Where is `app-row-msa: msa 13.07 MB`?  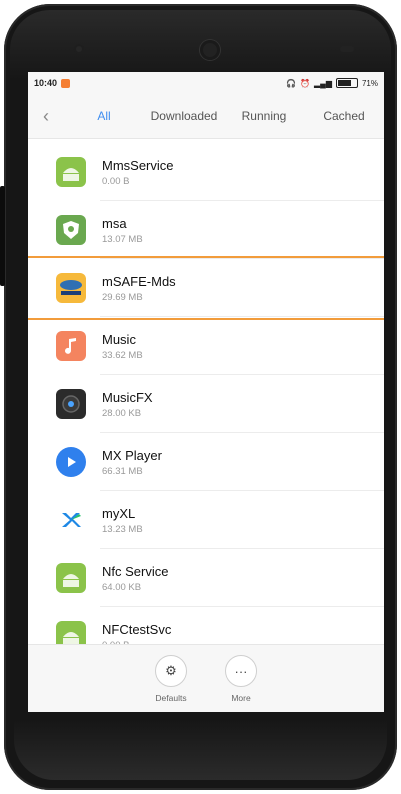
app-row-msa: msa 13.07 MB is located at coordinates (206, 230).